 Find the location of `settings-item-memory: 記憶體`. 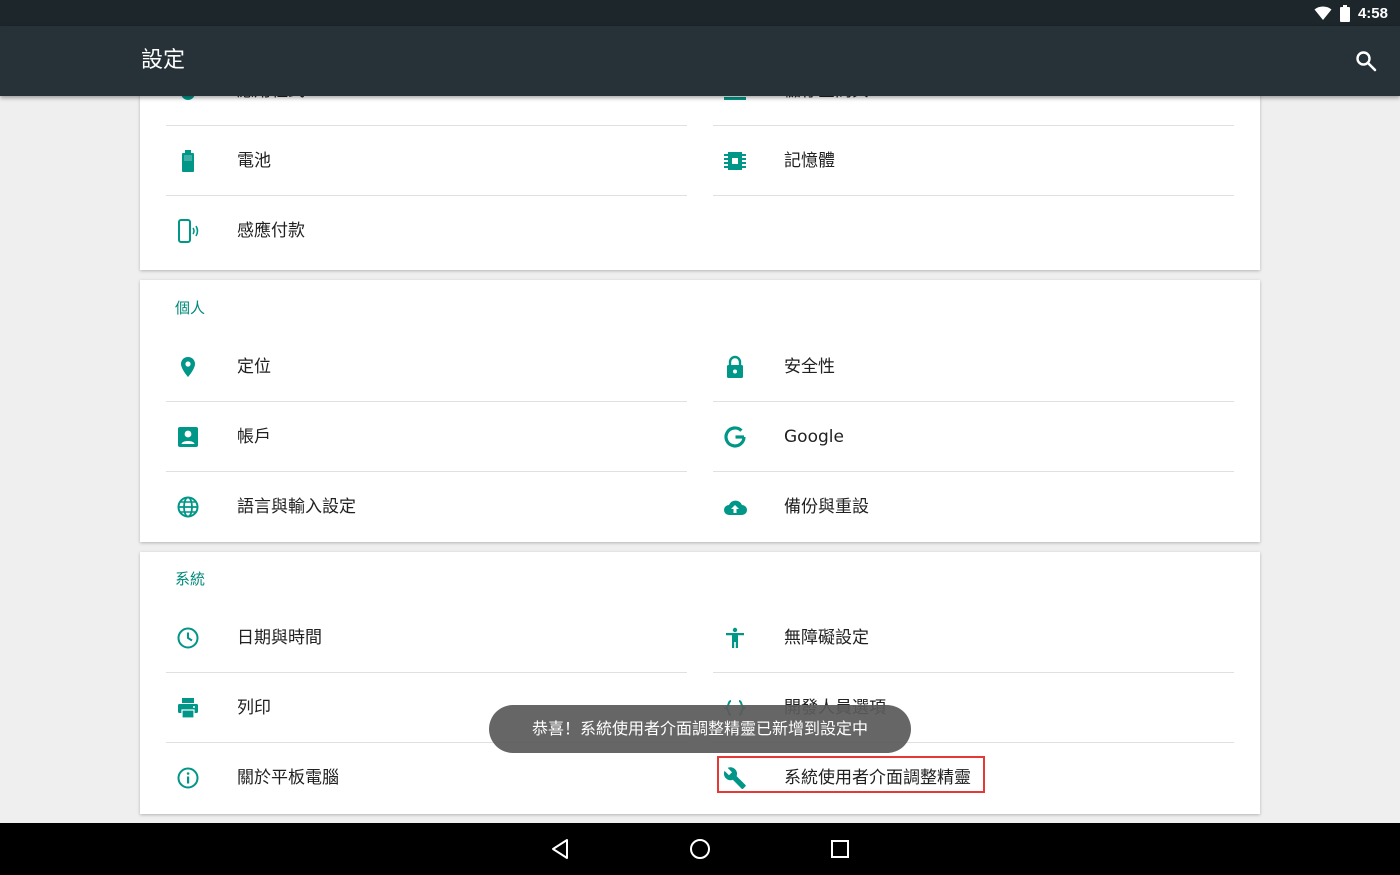

settings-item-memory: 記憶體 is located at coordinates (973, 161).